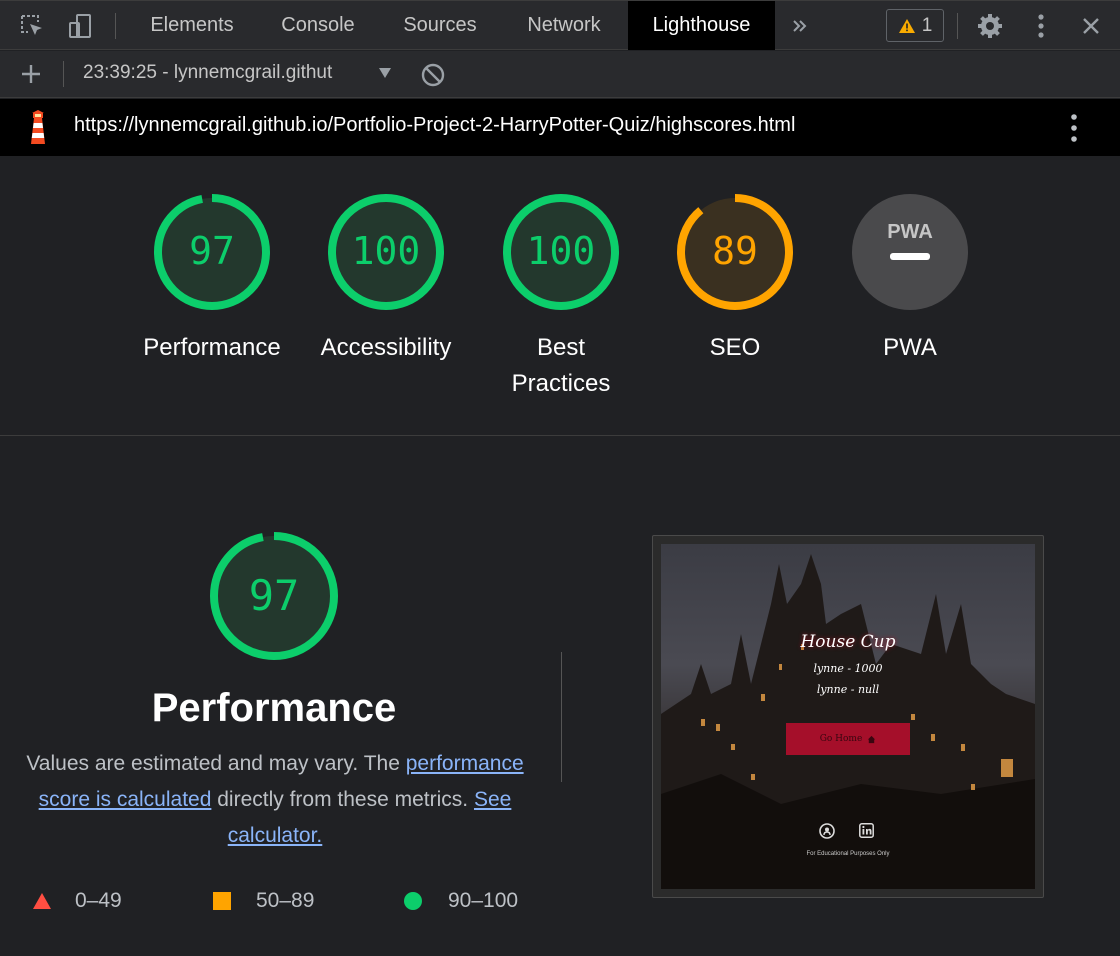 Image resolution: width=1120 pixels, height=956 pixels. Describe the element at coordinates (115, 26) in the screenshot. I see `toolbar-divider` at that location.